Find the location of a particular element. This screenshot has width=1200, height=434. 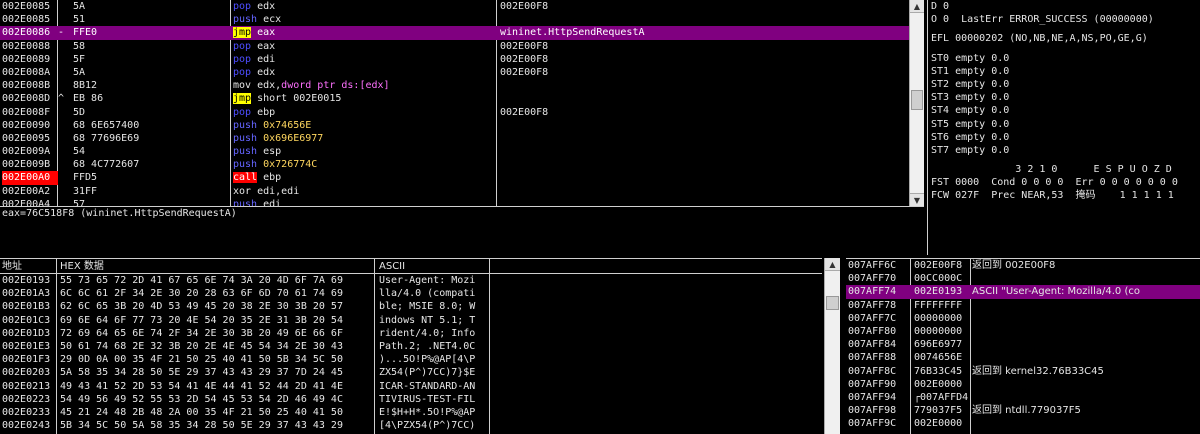

instruction-text: push 0x74656E is located at coordinates (364, 125).